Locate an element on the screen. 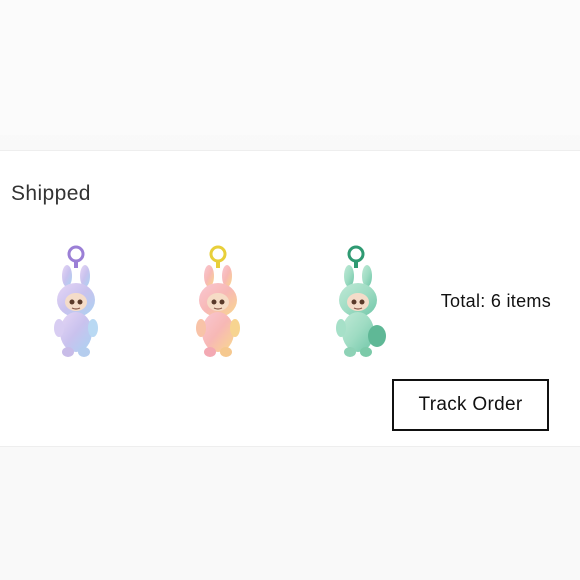 Image resolution: width=580 pixels, height=580 pixels. order-total: Total: 6 items is located at coordinates (495, 301).